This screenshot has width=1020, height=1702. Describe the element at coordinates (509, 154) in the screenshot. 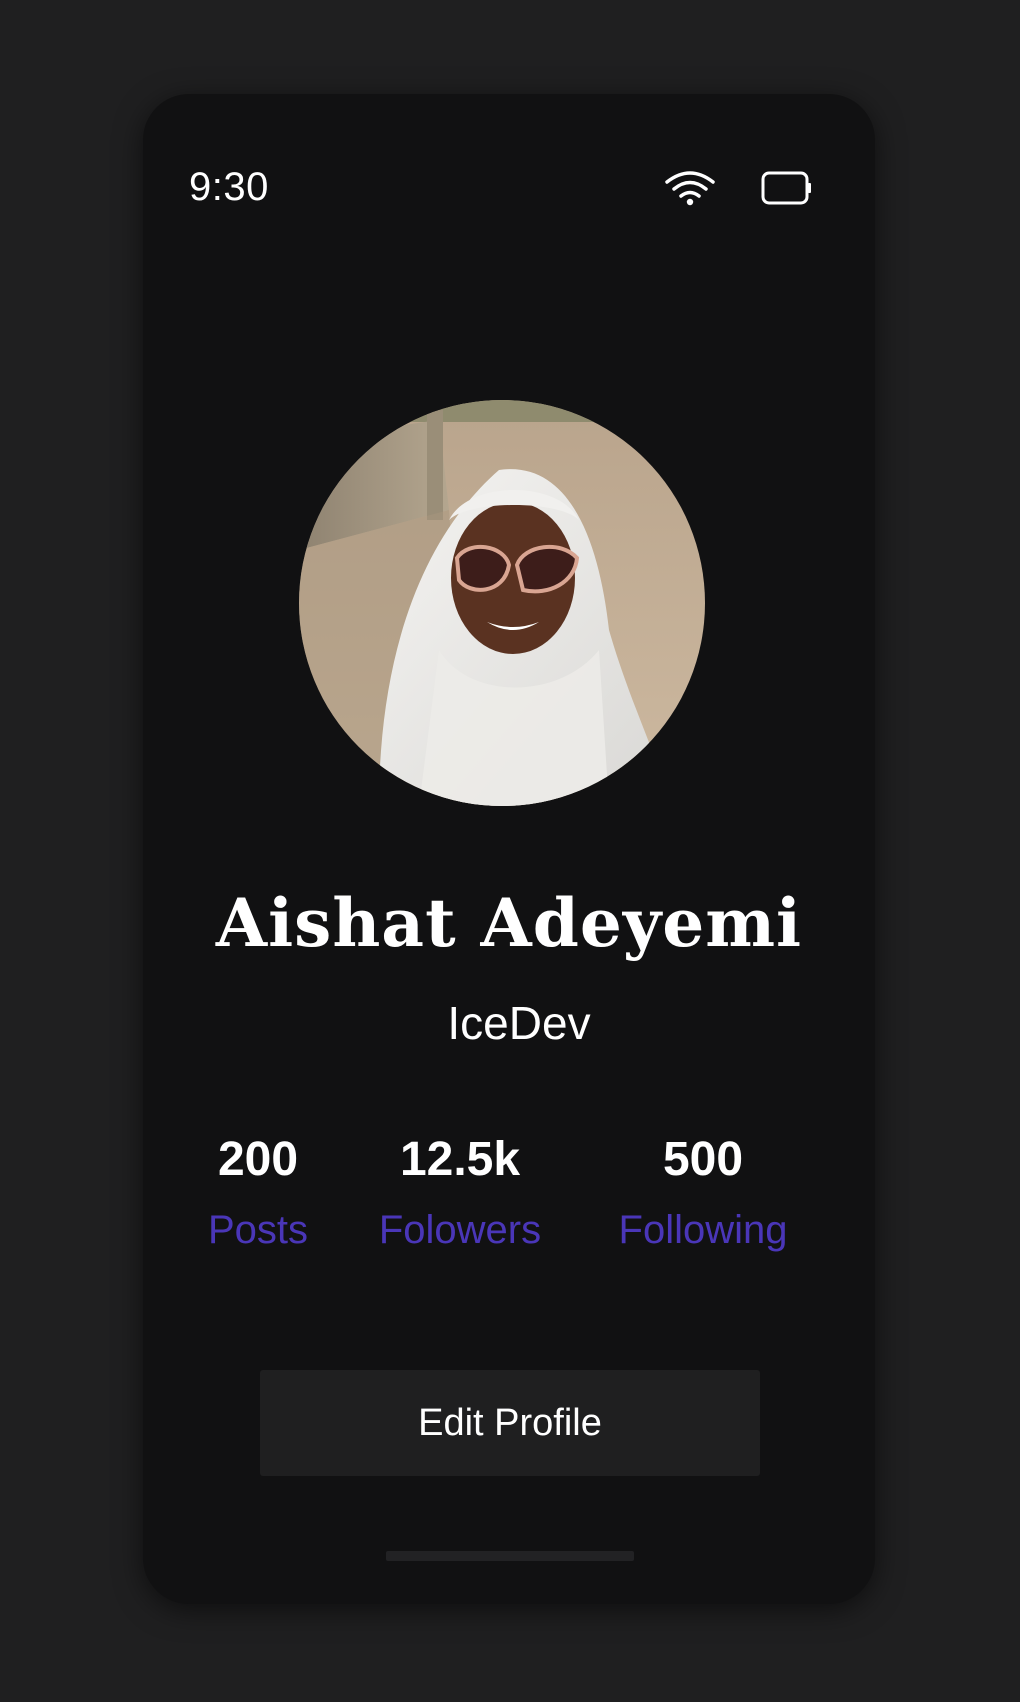

I see `status-bar: 9:30` at that location.